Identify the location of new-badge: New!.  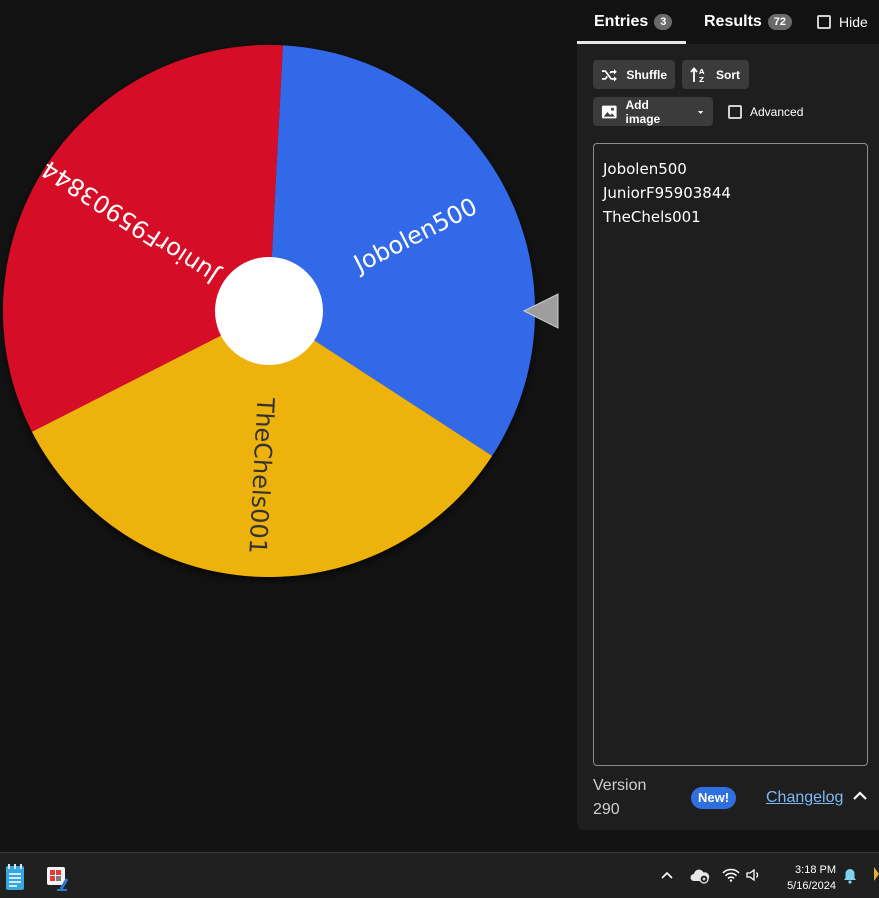
(714, 798).